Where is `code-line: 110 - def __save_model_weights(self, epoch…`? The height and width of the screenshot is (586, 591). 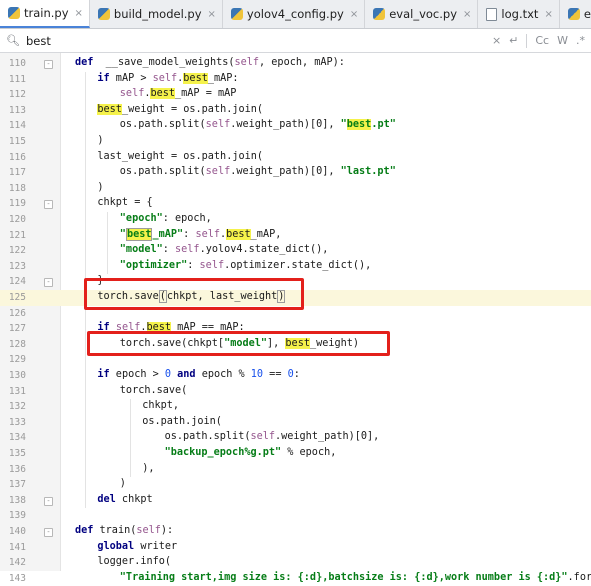
code-line: 110 - def __save_model_weights(self, epoch… is located at coordinates (295, 64).